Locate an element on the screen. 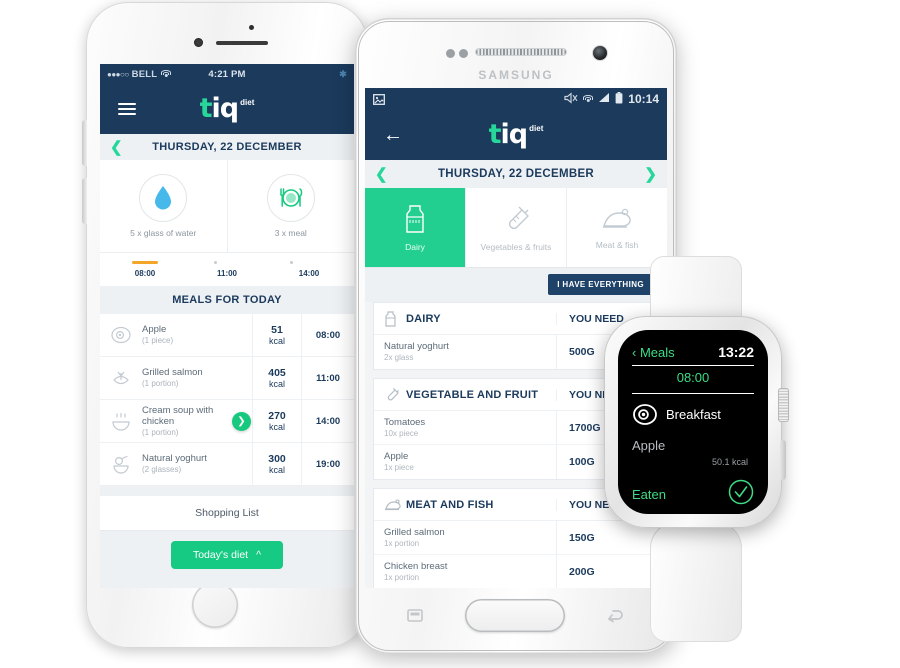  watch-back-button: ‹ Meals is located at coordinates (653, 352).